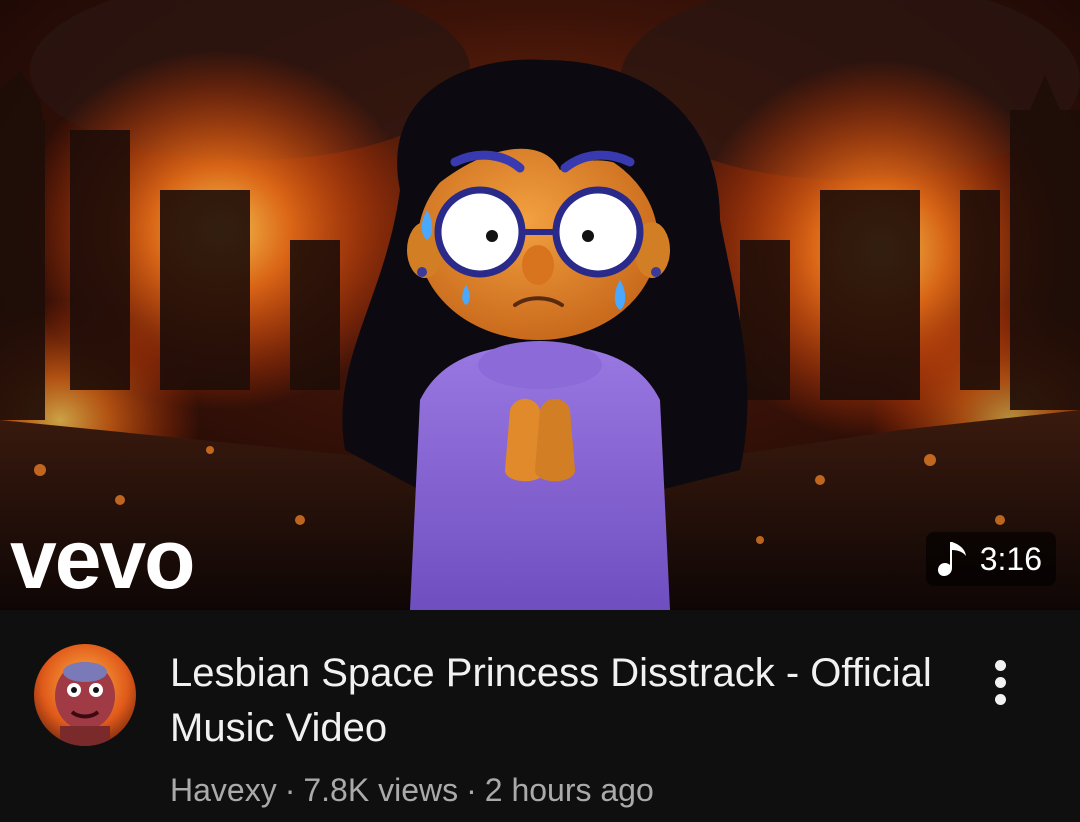  Describe the element at coordinates (951, 559) in the screenshot. I see `music-note-icon` at that location.